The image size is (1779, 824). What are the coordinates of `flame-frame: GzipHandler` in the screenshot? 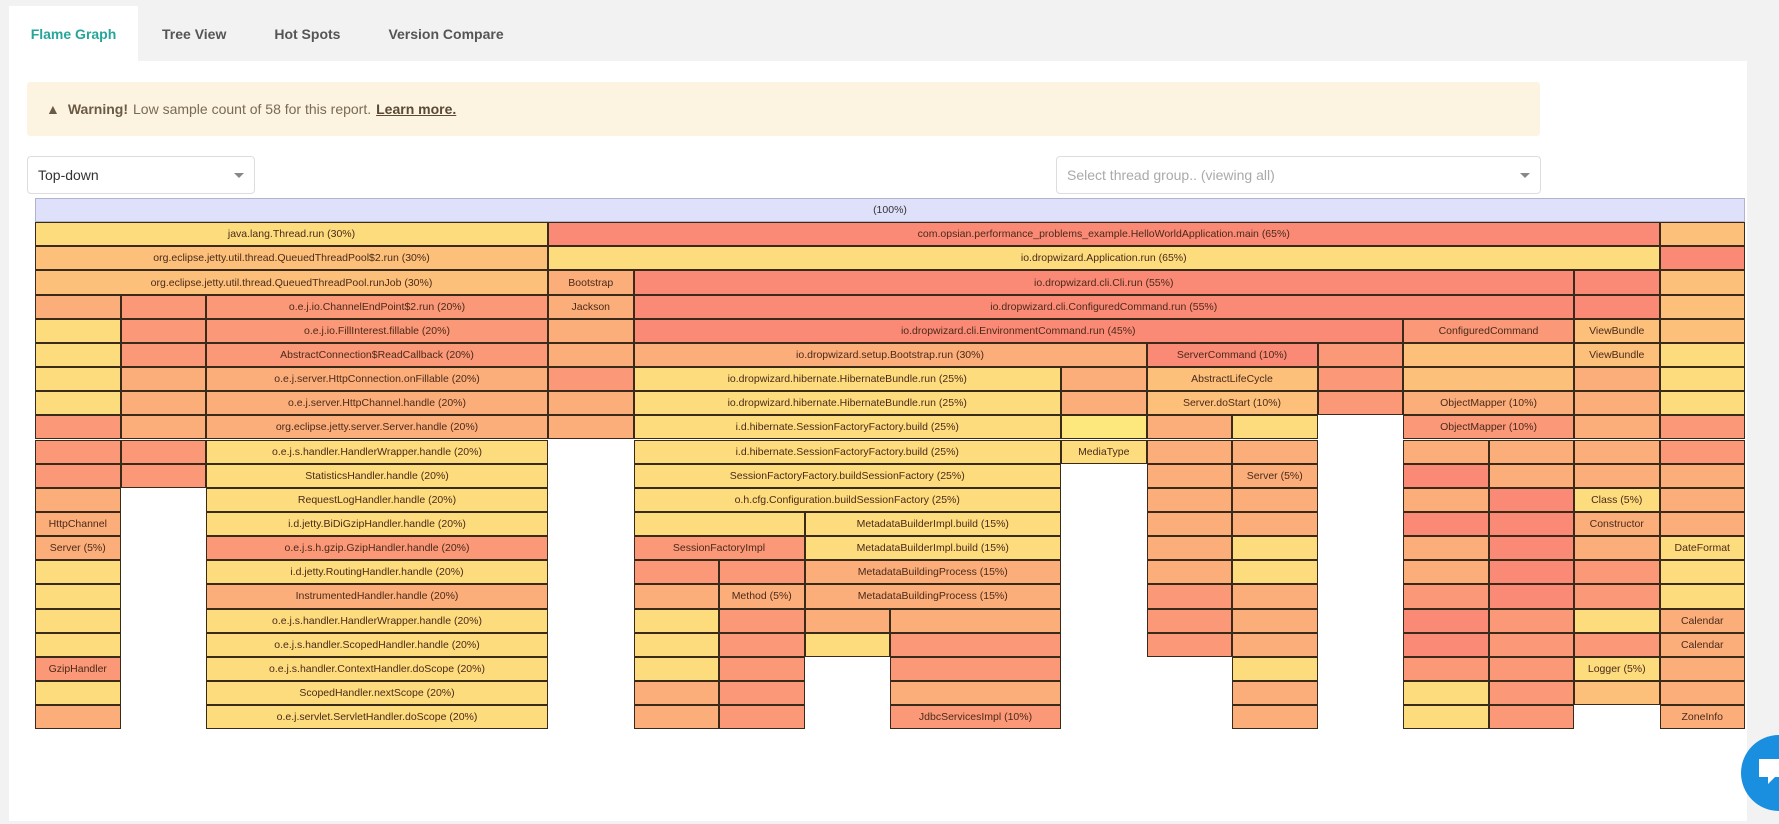 It's located at (78, 668).